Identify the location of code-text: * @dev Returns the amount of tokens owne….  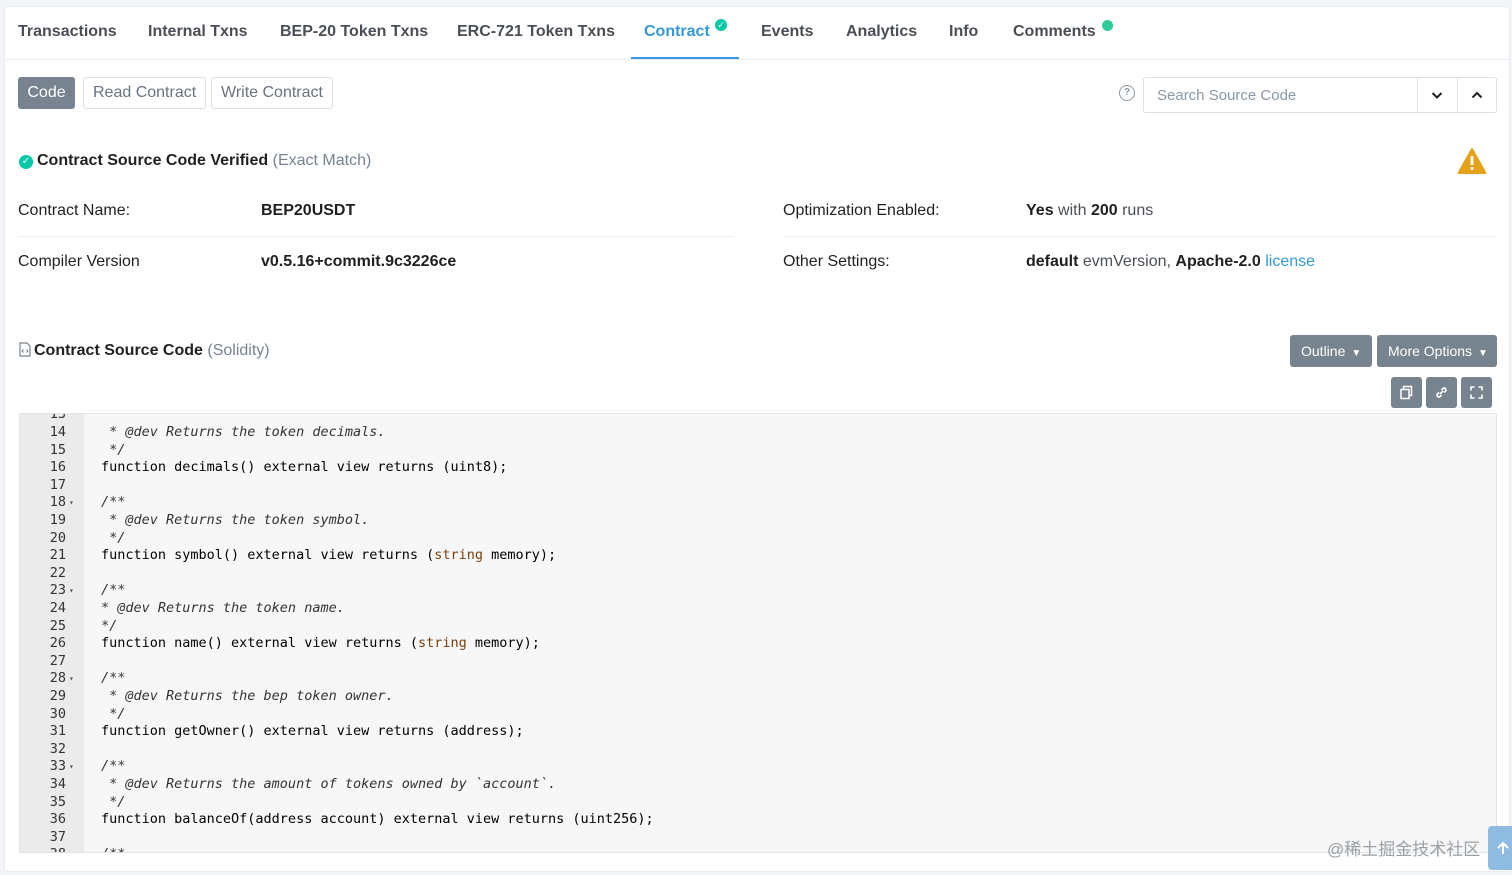
(329, 784).